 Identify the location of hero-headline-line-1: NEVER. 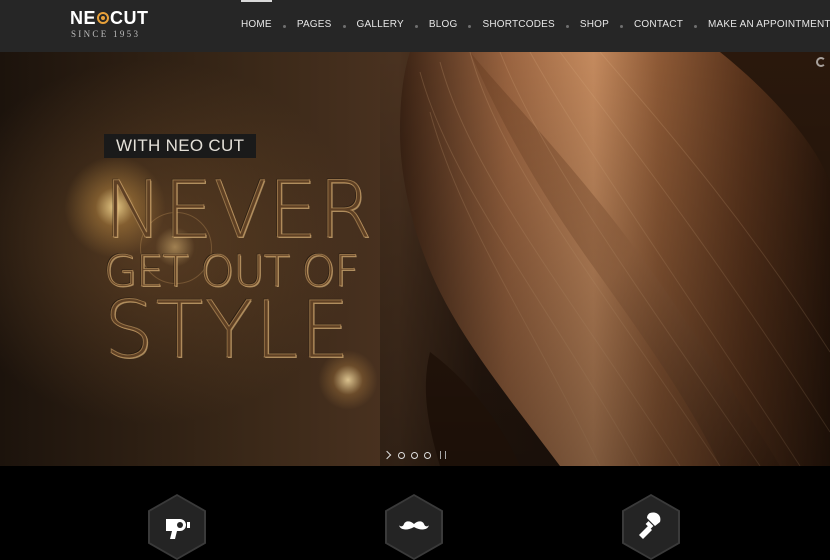
(238, 211).